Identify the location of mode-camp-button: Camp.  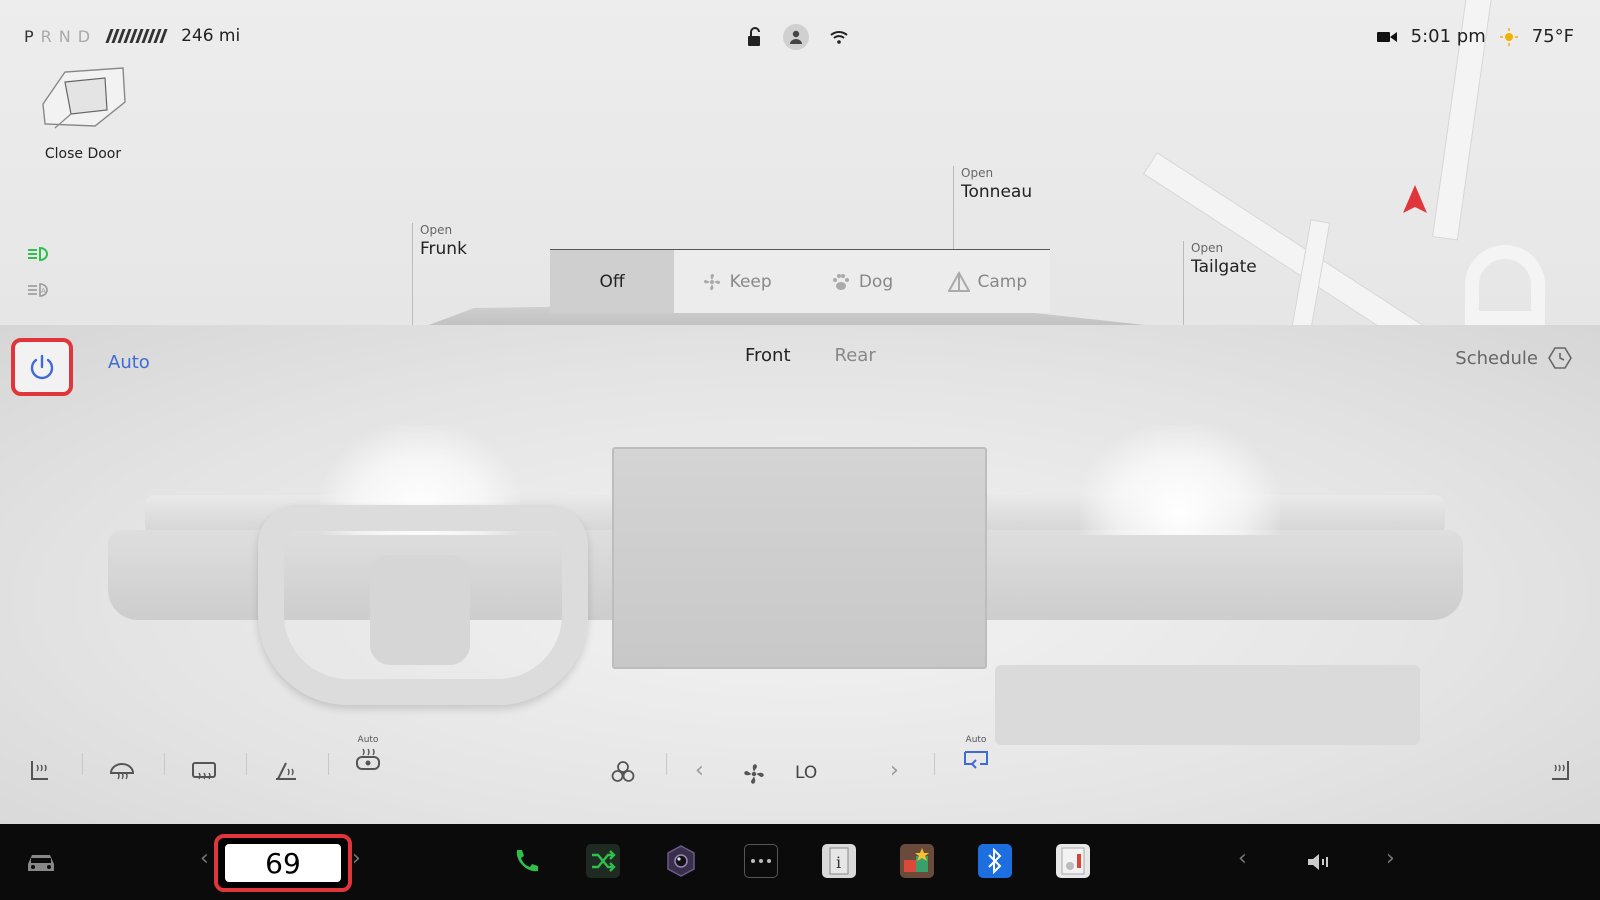
(987, 281).